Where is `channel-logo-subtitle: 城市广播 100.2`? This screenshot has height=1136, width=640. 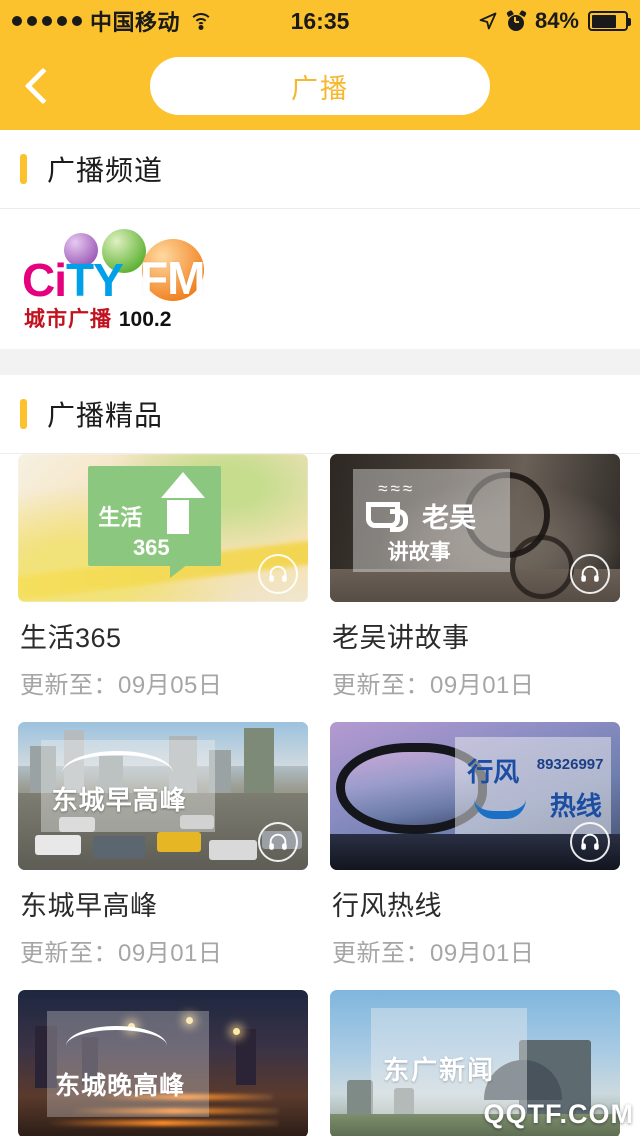 channel-logo-subtitle: 城市广播 100.2 is located at coordinates (97, 318).